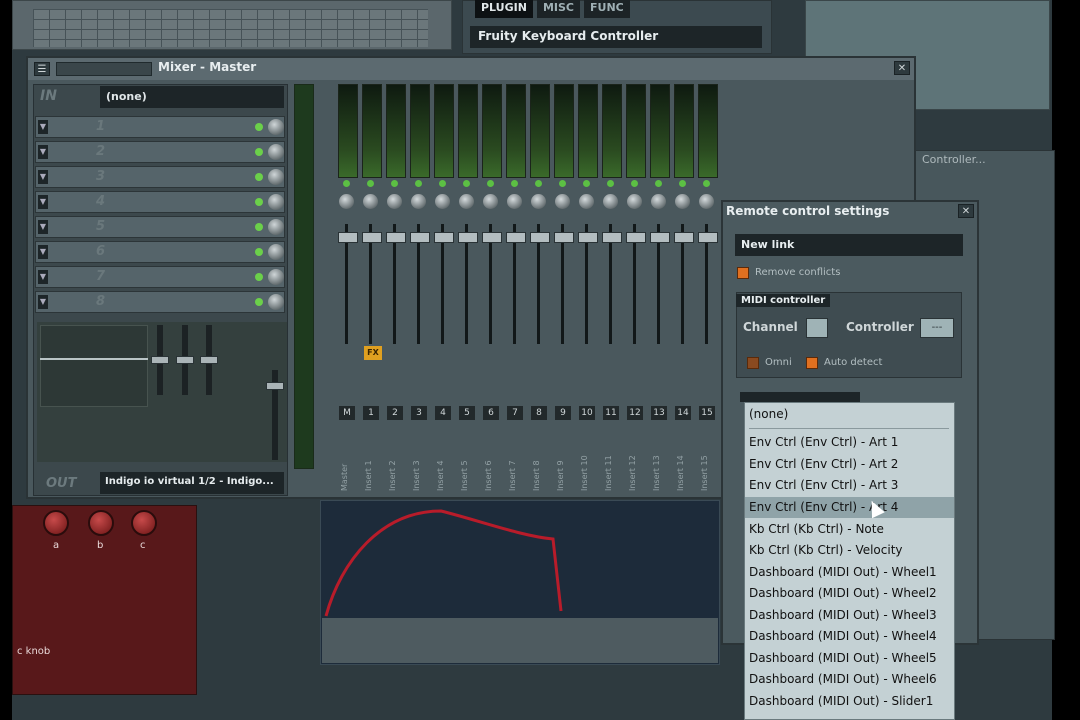 The height and width of the screenshot is (720, 1080). Describe the element at coordinates (371, 289) in the screenshot. I see `mixer-track: 1 Insert 1` at that location.